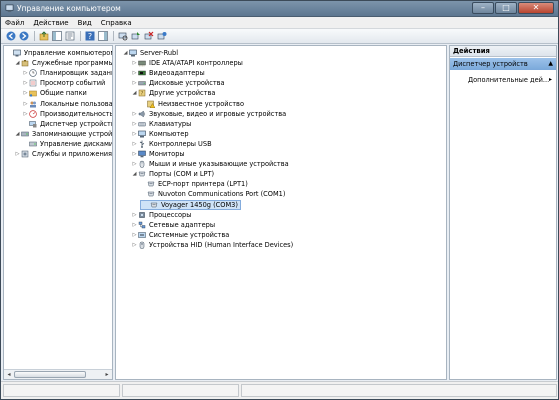 This screenshot has width=559, height=400. I want to click on device-tree-item-row: ▷ Дисковые устройства, so click(178, 83).